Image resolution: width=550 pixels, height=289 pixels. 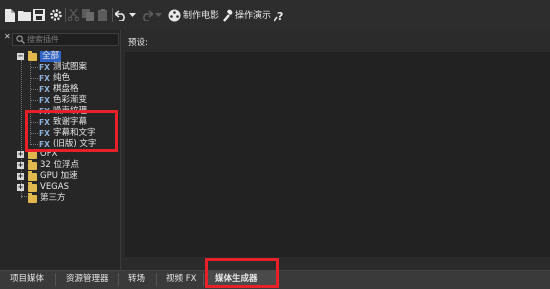 What do you see at coordinates (59, 165) in the screenshot?
I see `tree-item-32bit-float: 32 位浮点` at bounding box center [59, 165].